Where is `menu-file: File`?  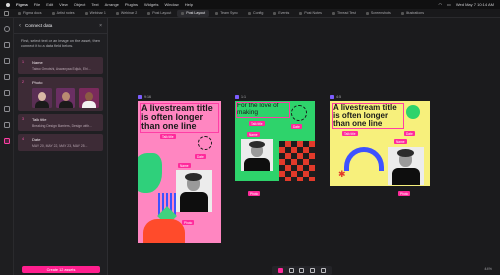 menu-file: File is located at coordinates (37, 4).